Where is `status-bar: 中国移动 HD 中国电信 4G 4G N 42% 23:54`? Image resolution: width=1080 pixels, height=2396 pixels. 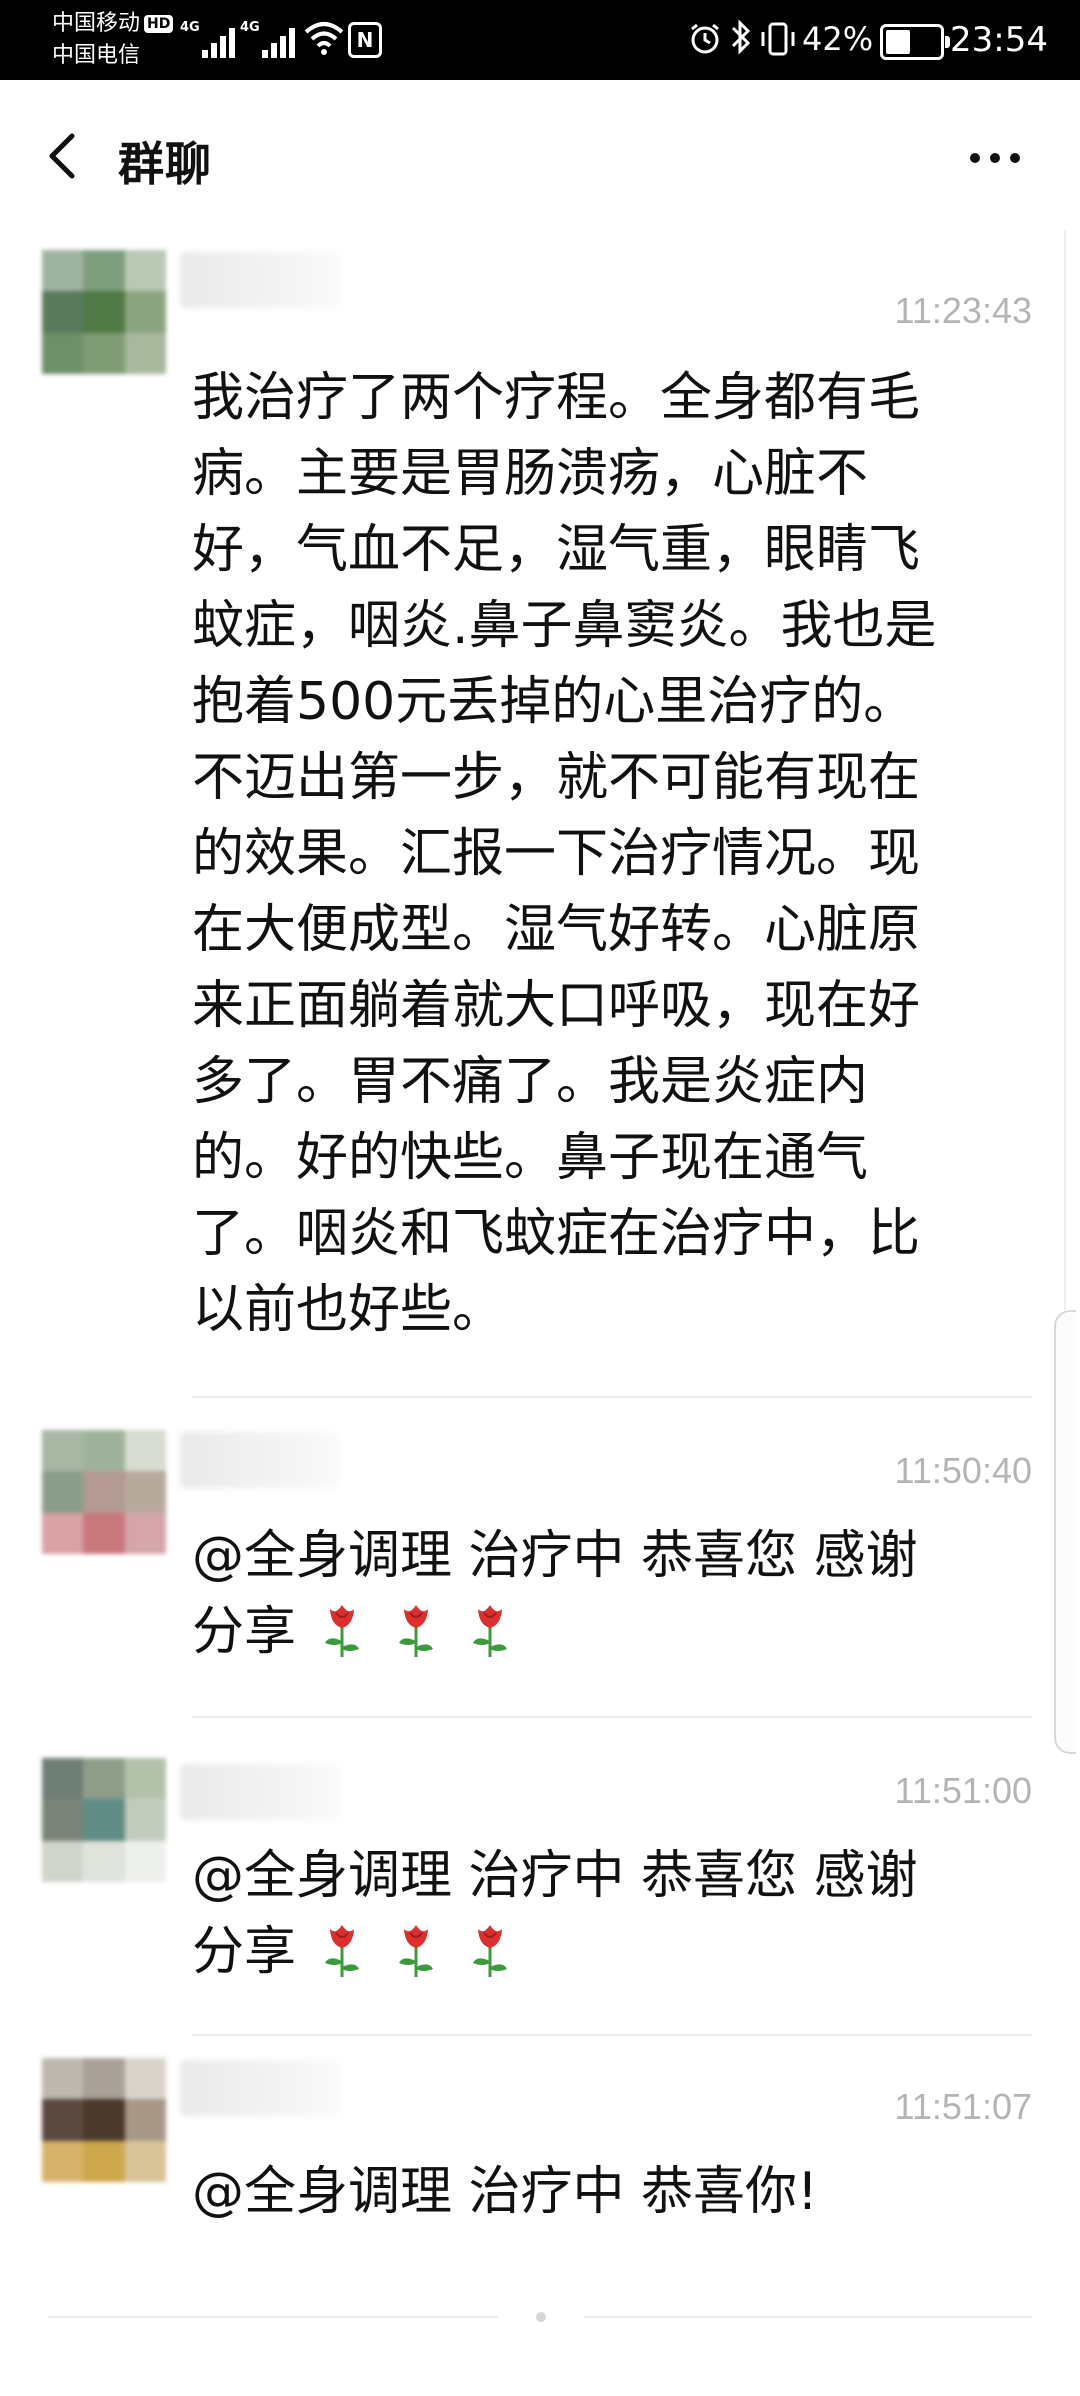
status-bar: 中国移动 HD 中国电信 4G 4G N 42% 23:54 is located at coordinates (540, 40).